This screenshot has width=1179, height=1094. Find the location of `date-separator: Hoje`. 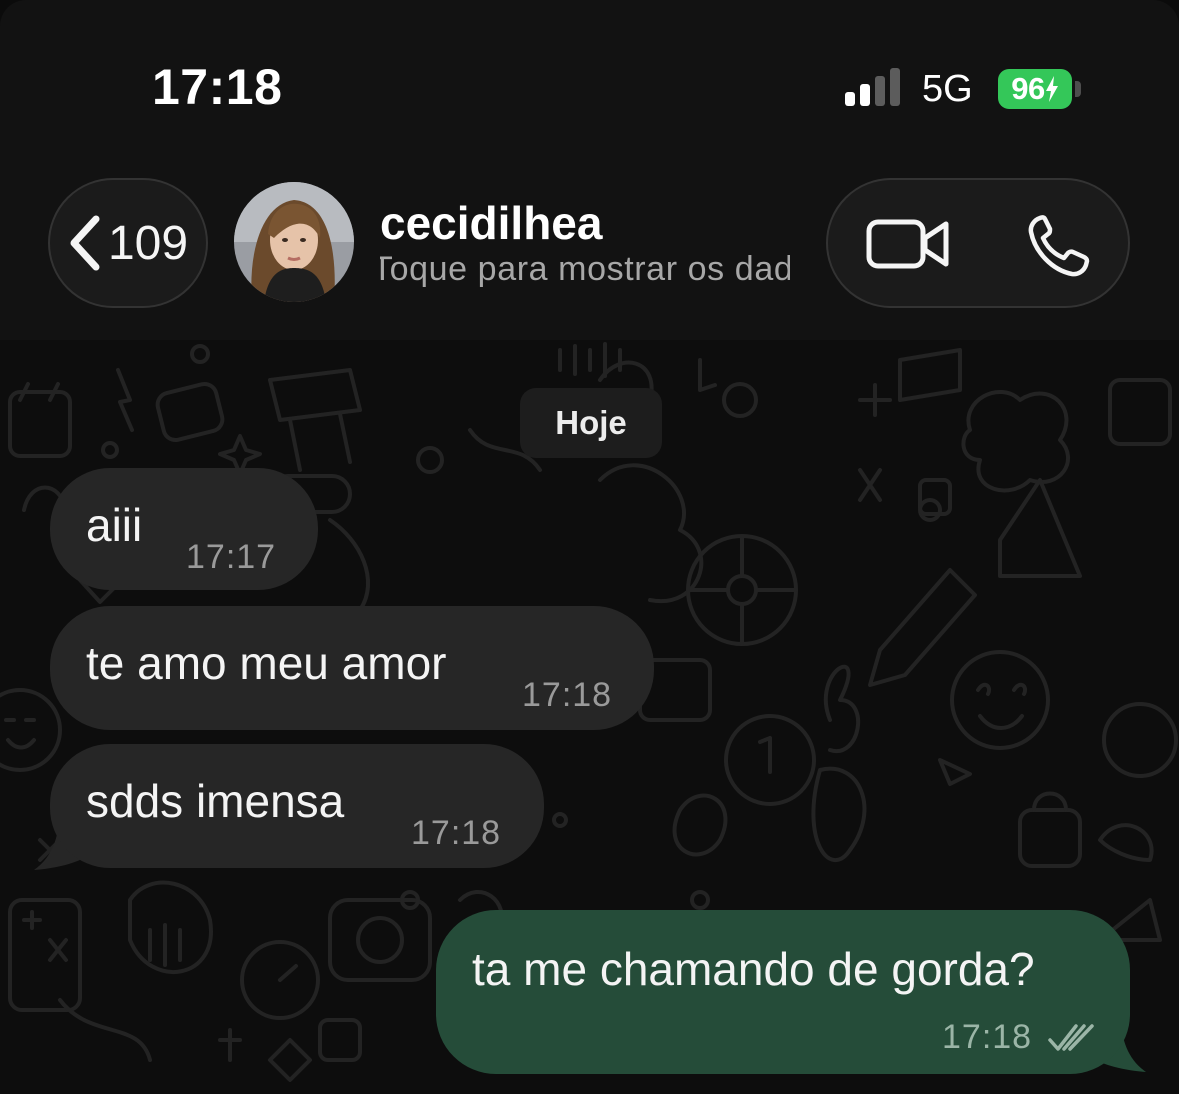

date-separator: Hoje is located at coordinates (591, 423).